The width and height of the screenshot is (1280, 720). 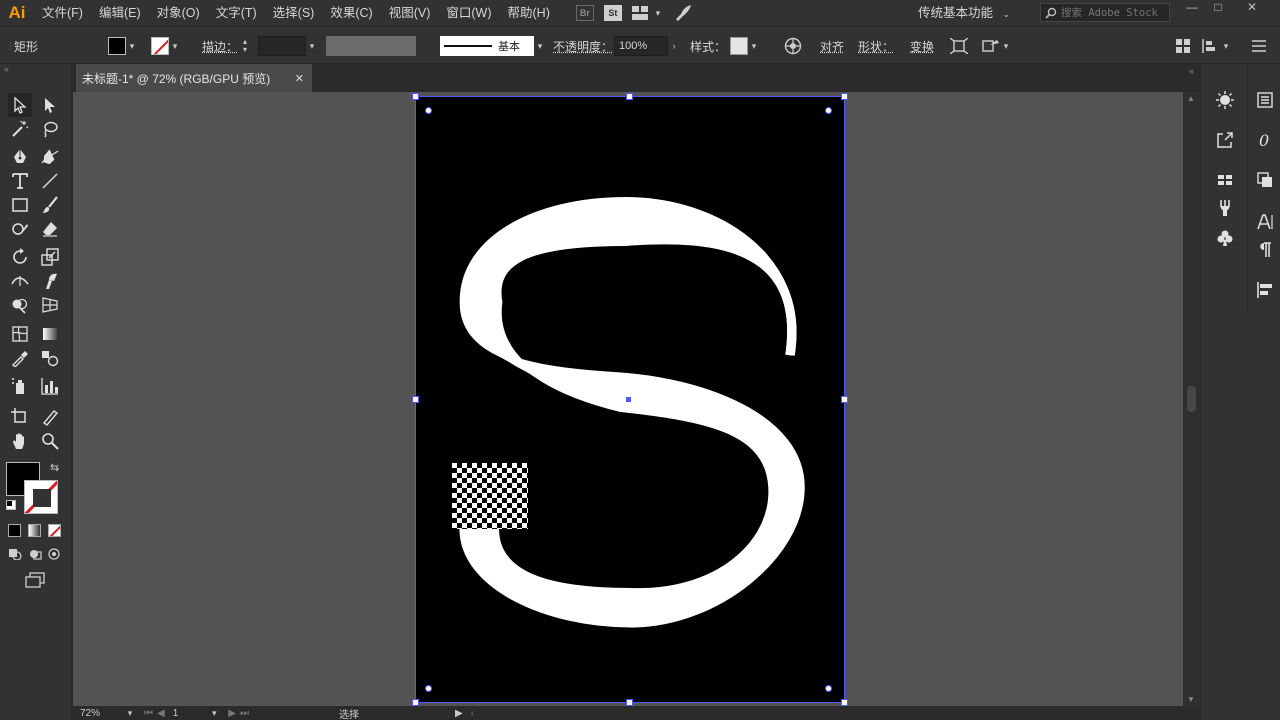 I want to click on artboard-number: 1, so click(x=176, y=713).